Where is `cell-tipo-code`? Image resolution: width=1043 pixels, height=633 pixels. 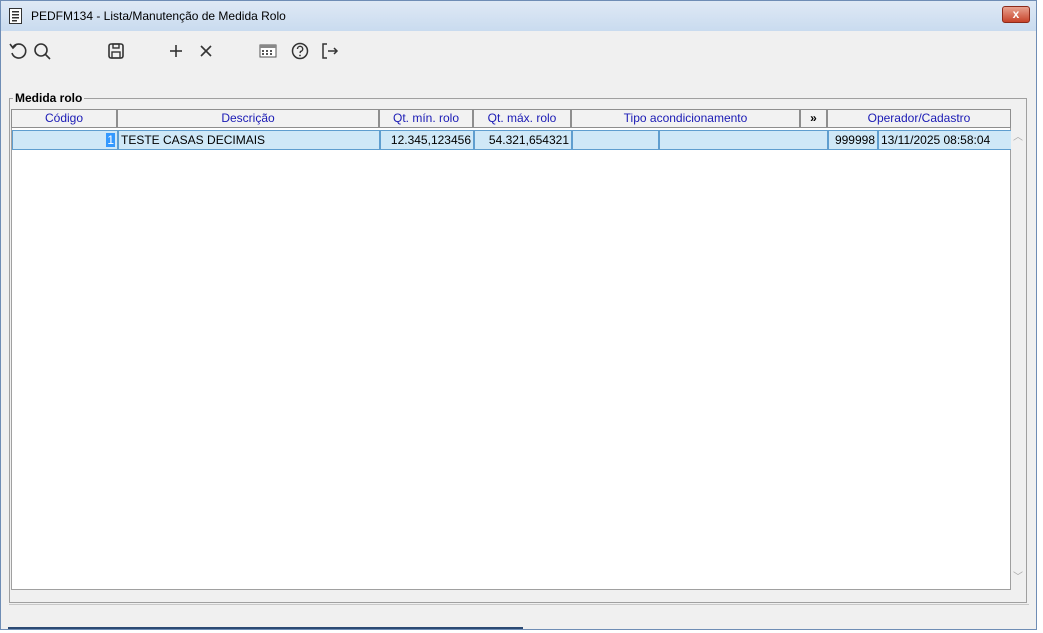 cell-tipo-code is located at coordinates (615, 140).